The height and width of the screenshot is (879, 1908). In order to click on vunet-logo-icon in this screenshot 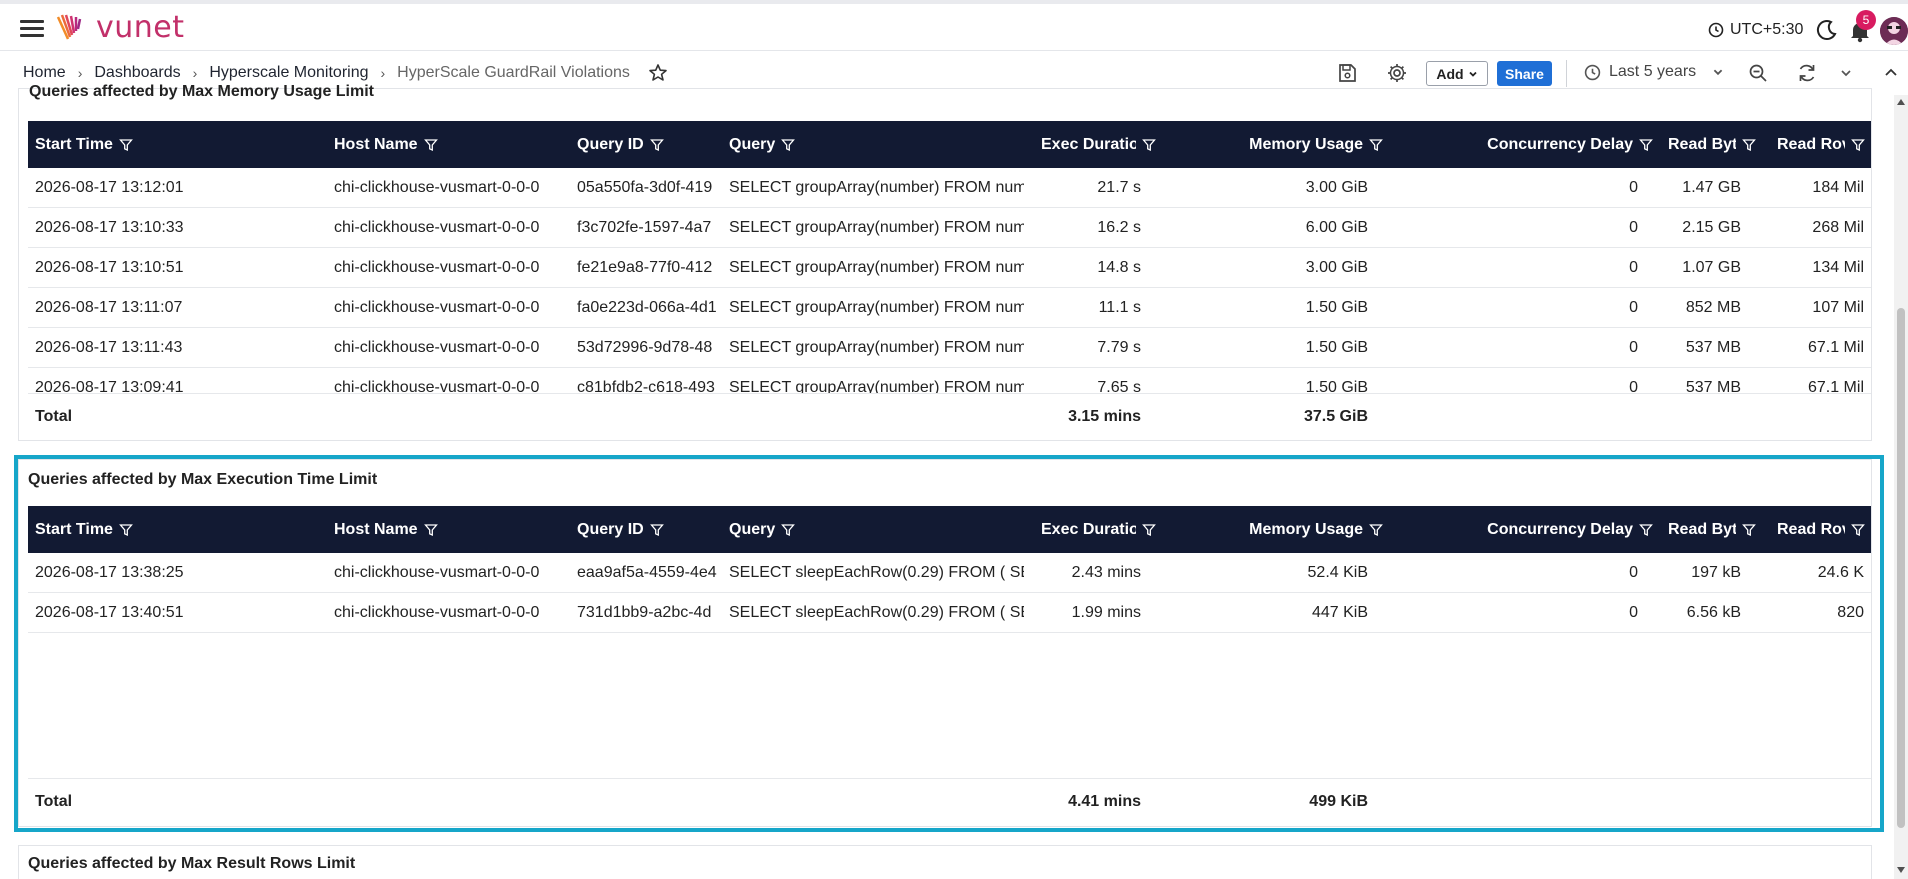, I will do `click(69, 28)`.